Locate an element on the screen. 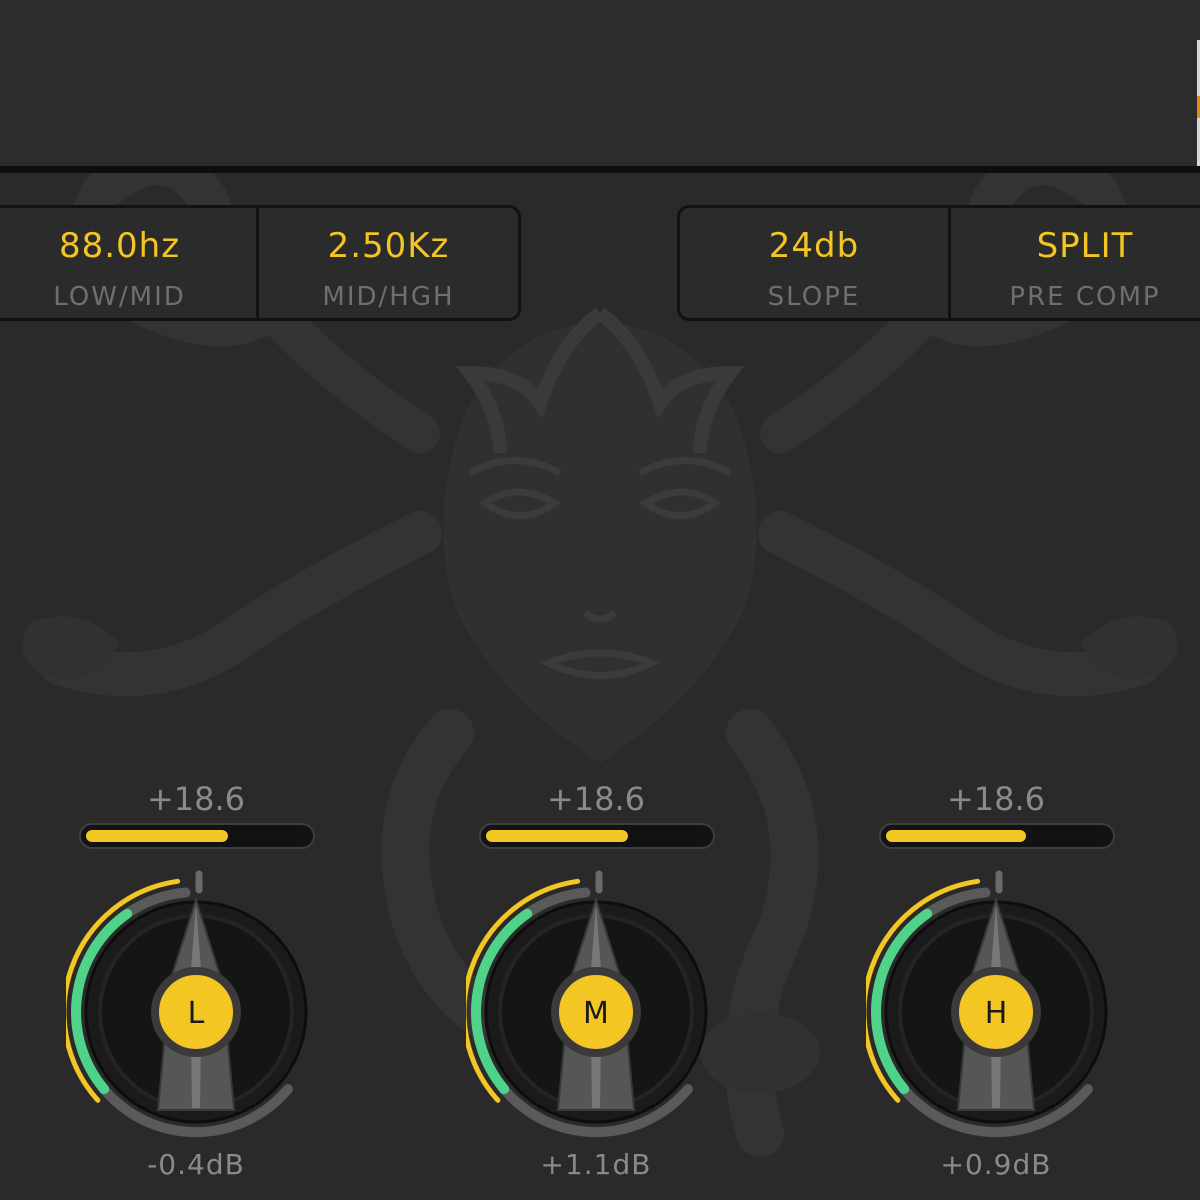 The width and height of the screenshot is (1200, 1200). mid-high-label: MID/HGH is located at coordinates (388, 297).